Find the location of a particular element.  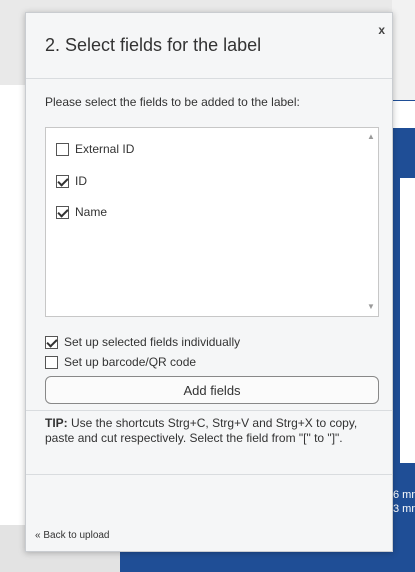

background-dimension-text-2: 3 mm is located at coordinates (404, 509).